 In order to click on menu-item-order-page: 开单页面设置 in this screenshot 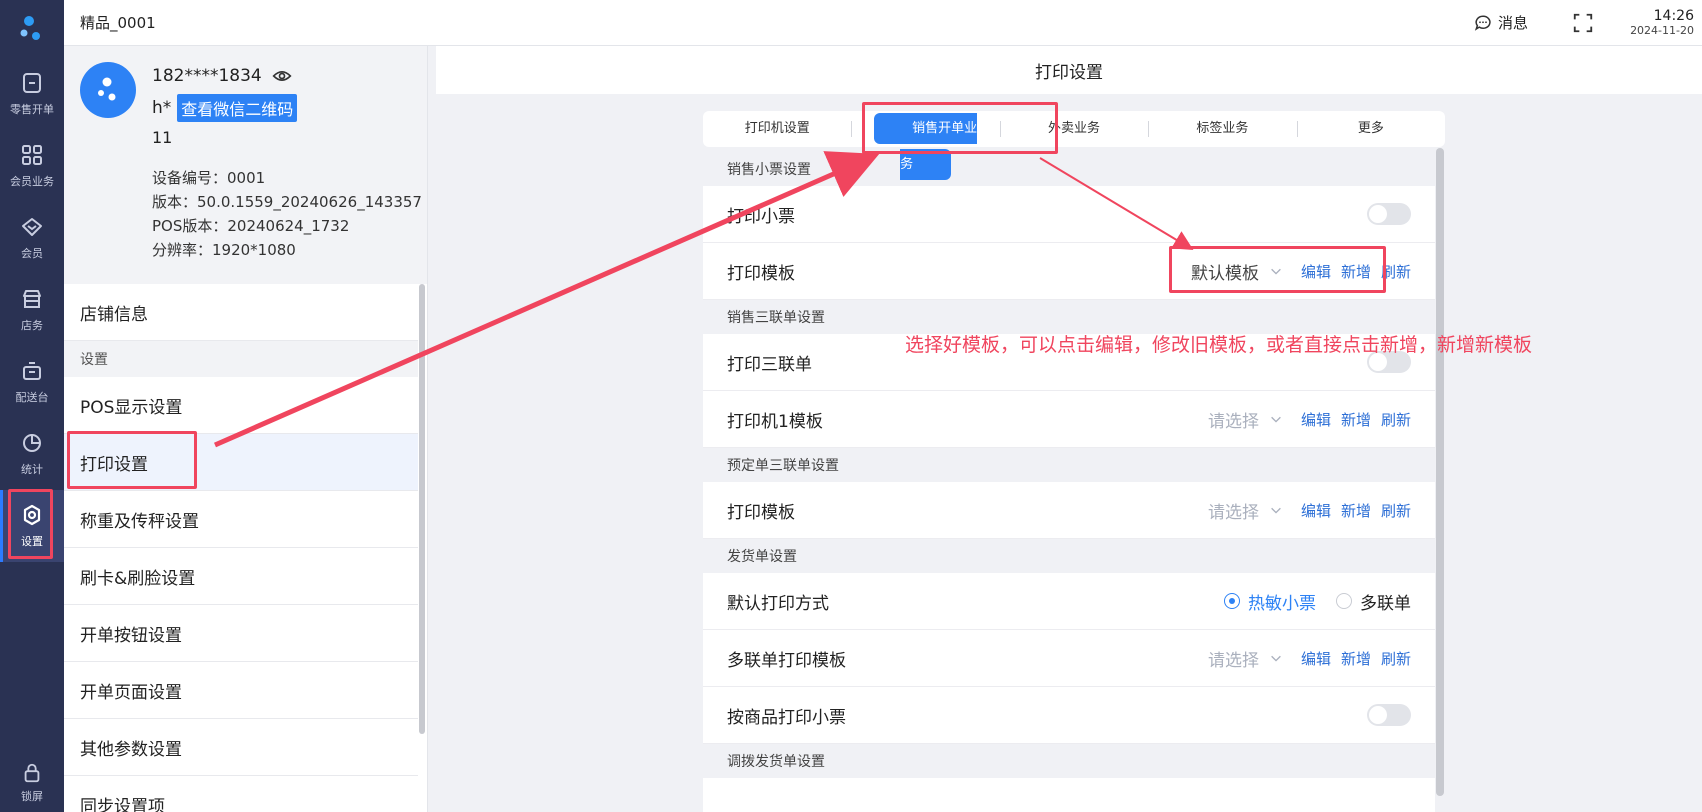, I will do `click(241, 690)`.